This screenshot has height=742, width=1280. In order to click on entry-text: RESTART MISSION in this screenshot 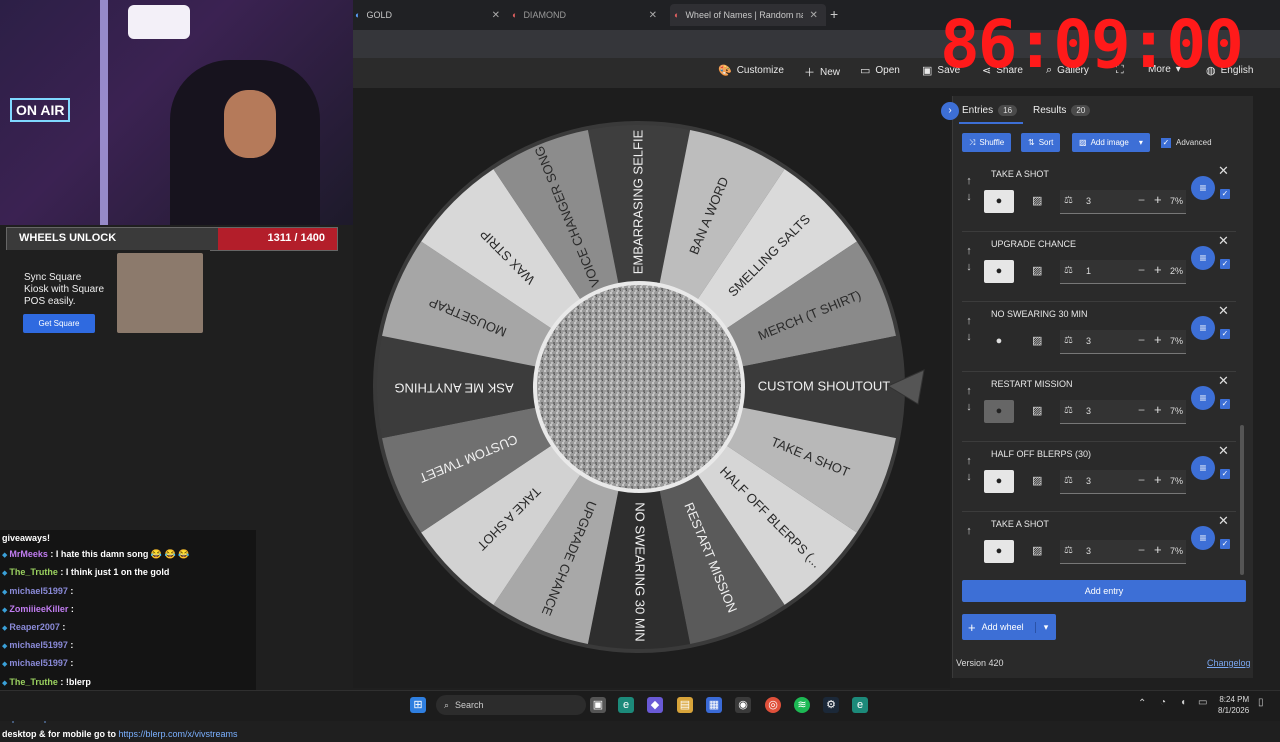, I will do `click(1032, 384)`.